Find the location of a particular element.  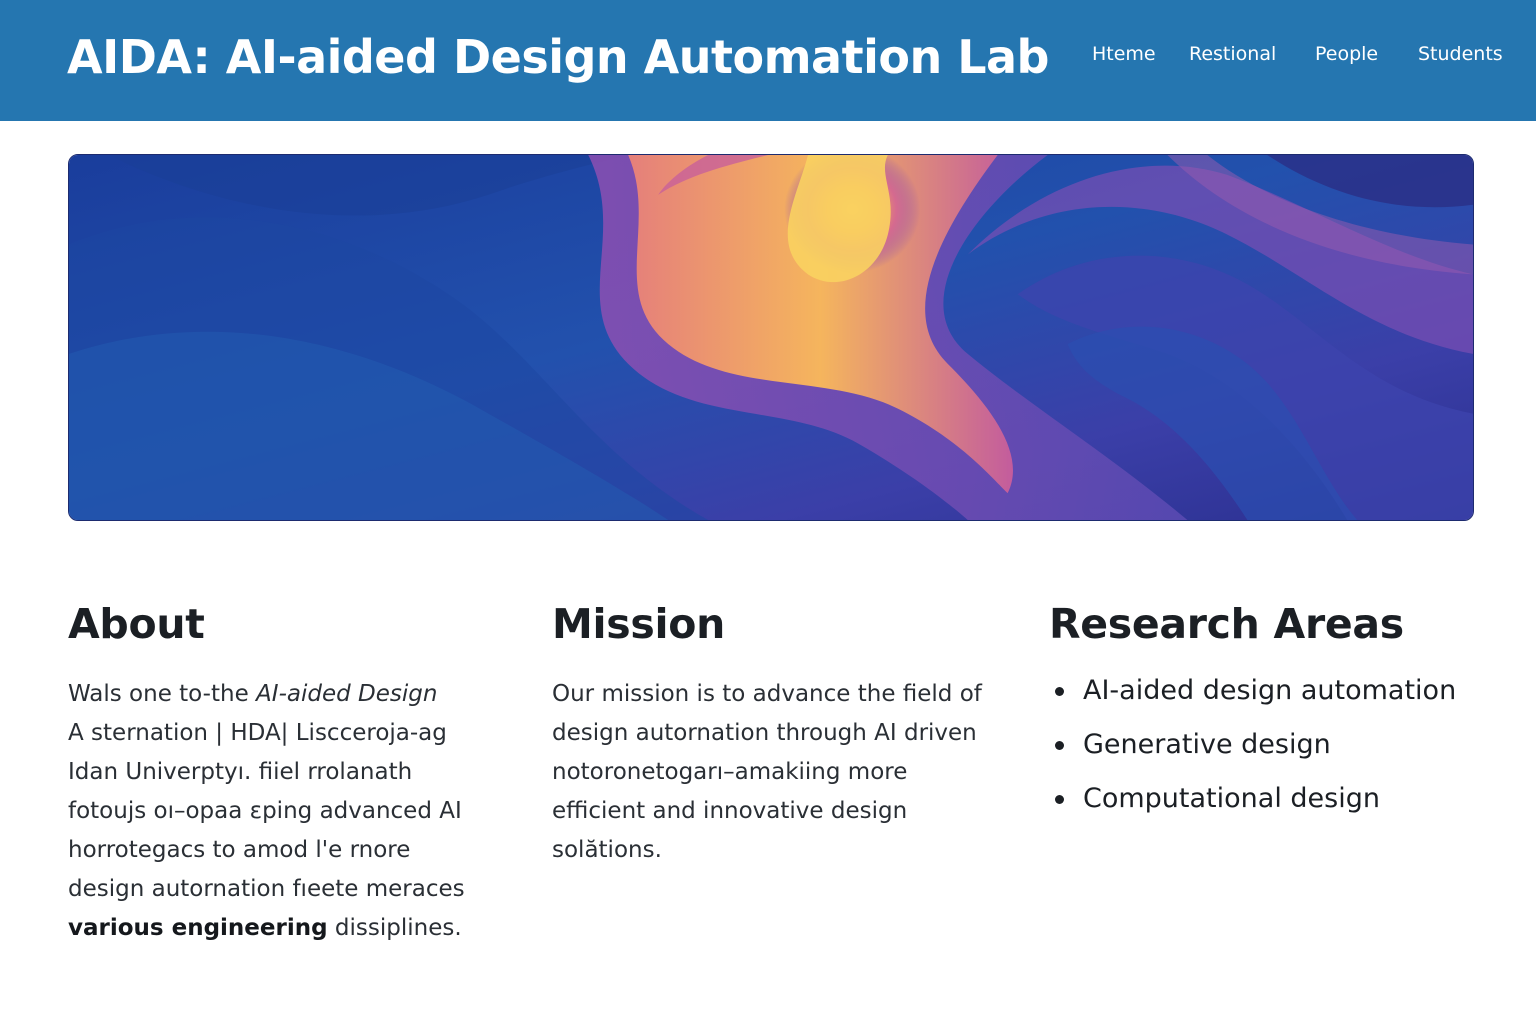

nav-link-students: Students is located at coordinates (1460, 54).